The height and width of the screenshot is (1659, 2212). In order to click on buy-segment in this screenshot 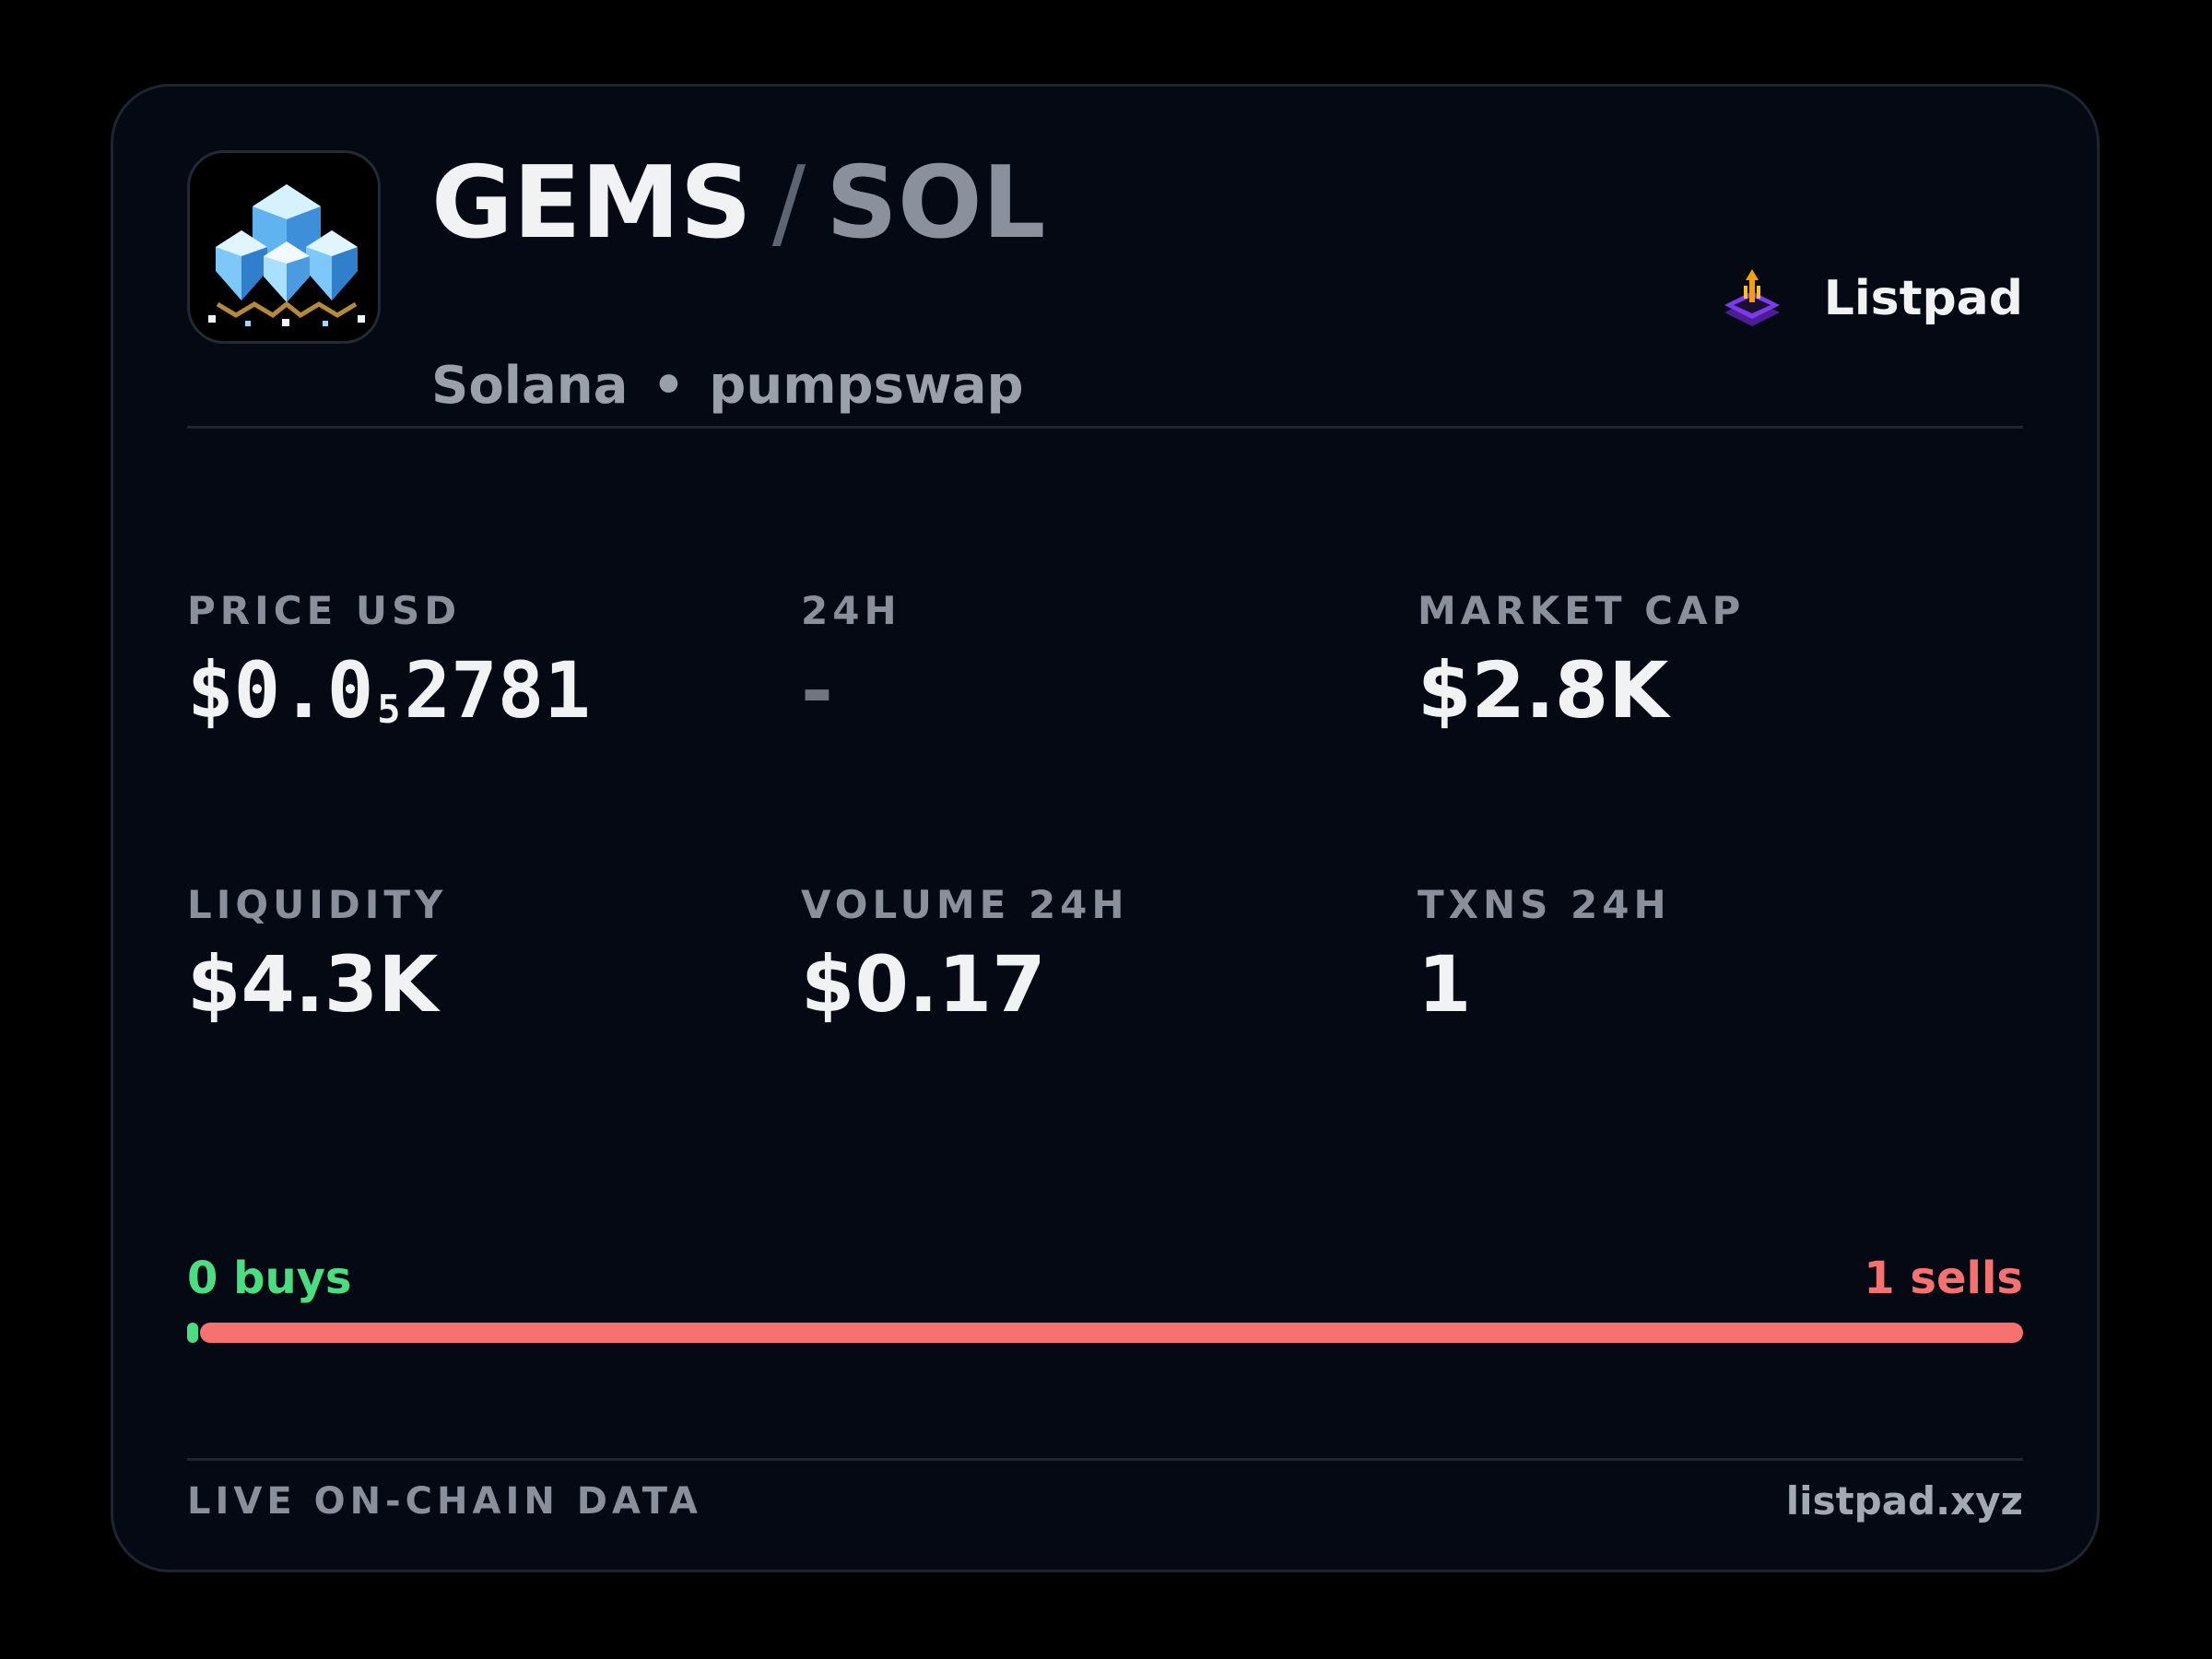, I will do `click(192, 1333)`.